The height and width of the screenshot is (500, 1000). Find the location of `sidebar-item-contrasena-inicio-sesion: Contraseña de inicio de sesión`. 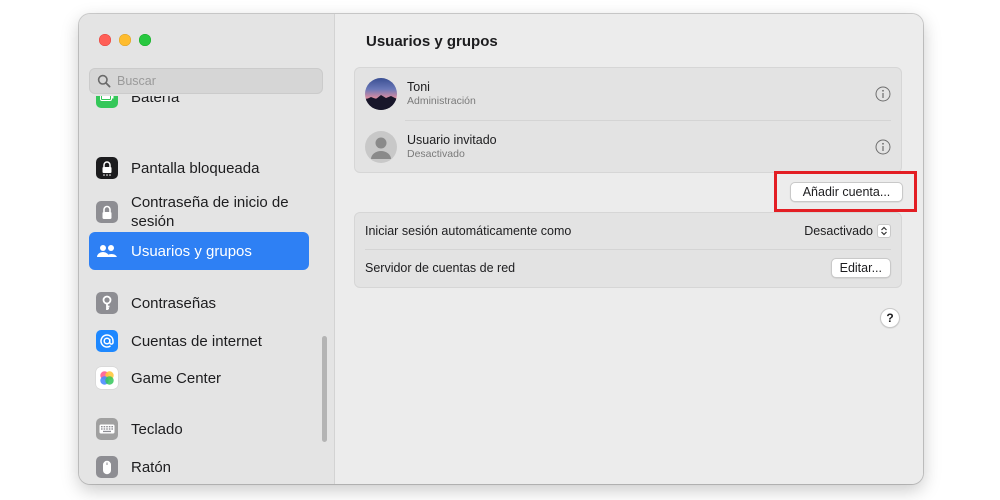

sidebar-item-contrasena-inicio-sesion: Contraseña de inicio de sesión is located at coordinates (199, 212).